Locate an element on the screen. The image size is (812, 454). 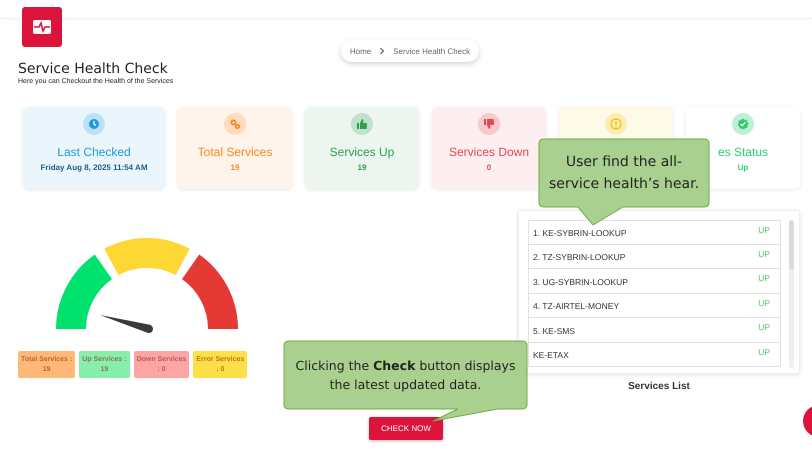
service-row: 4. TZ-AIRTEL-MONEY UP is located at coordinates (654, 306).